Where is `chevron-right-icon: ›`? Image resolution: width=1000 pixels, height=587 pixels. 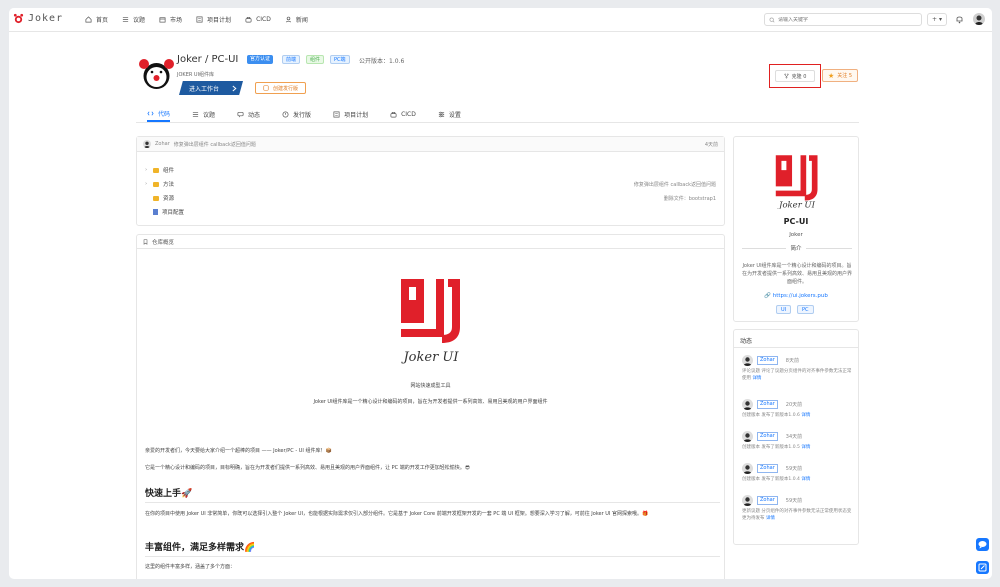 chevron-right-icon: › is located at coordinates (146, 184).